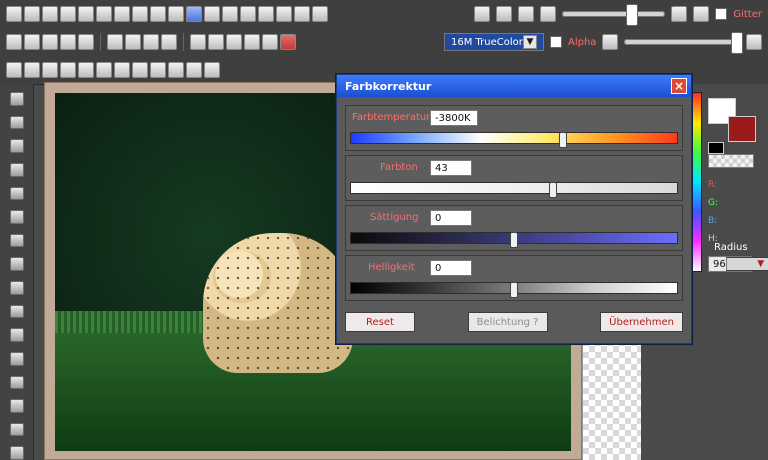 The image size is (768, 460). I want to click on distort-icon, so click(151, 42).